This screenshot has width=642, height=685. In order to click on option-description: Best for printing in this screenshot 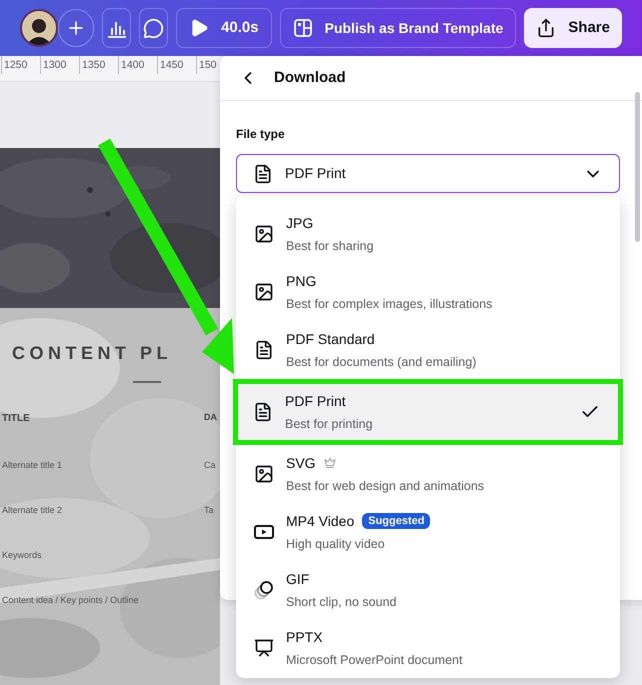, I will do `click(329, 424)`.